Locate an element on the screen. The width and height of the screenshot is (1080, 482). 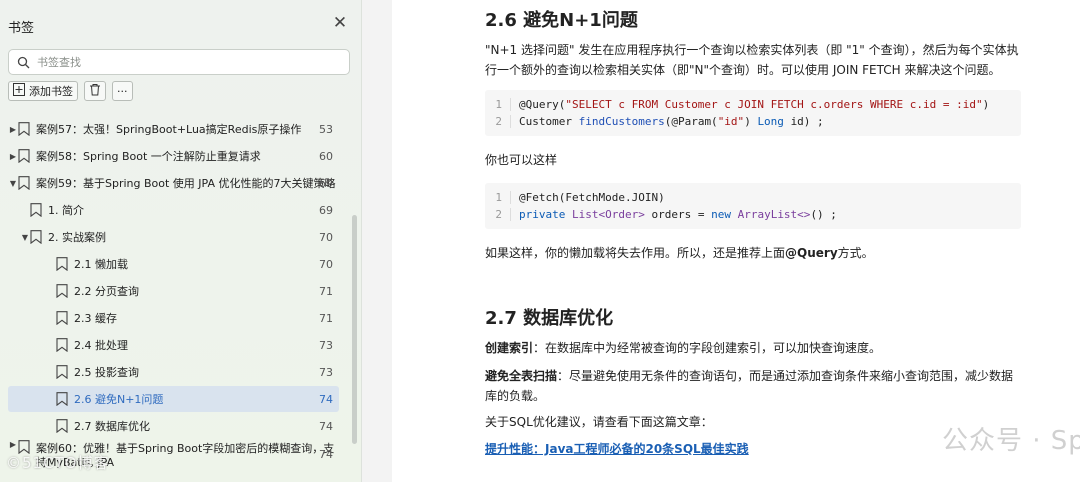
you-can-text: 你也可以这样 is located at coordinates (521, 160).